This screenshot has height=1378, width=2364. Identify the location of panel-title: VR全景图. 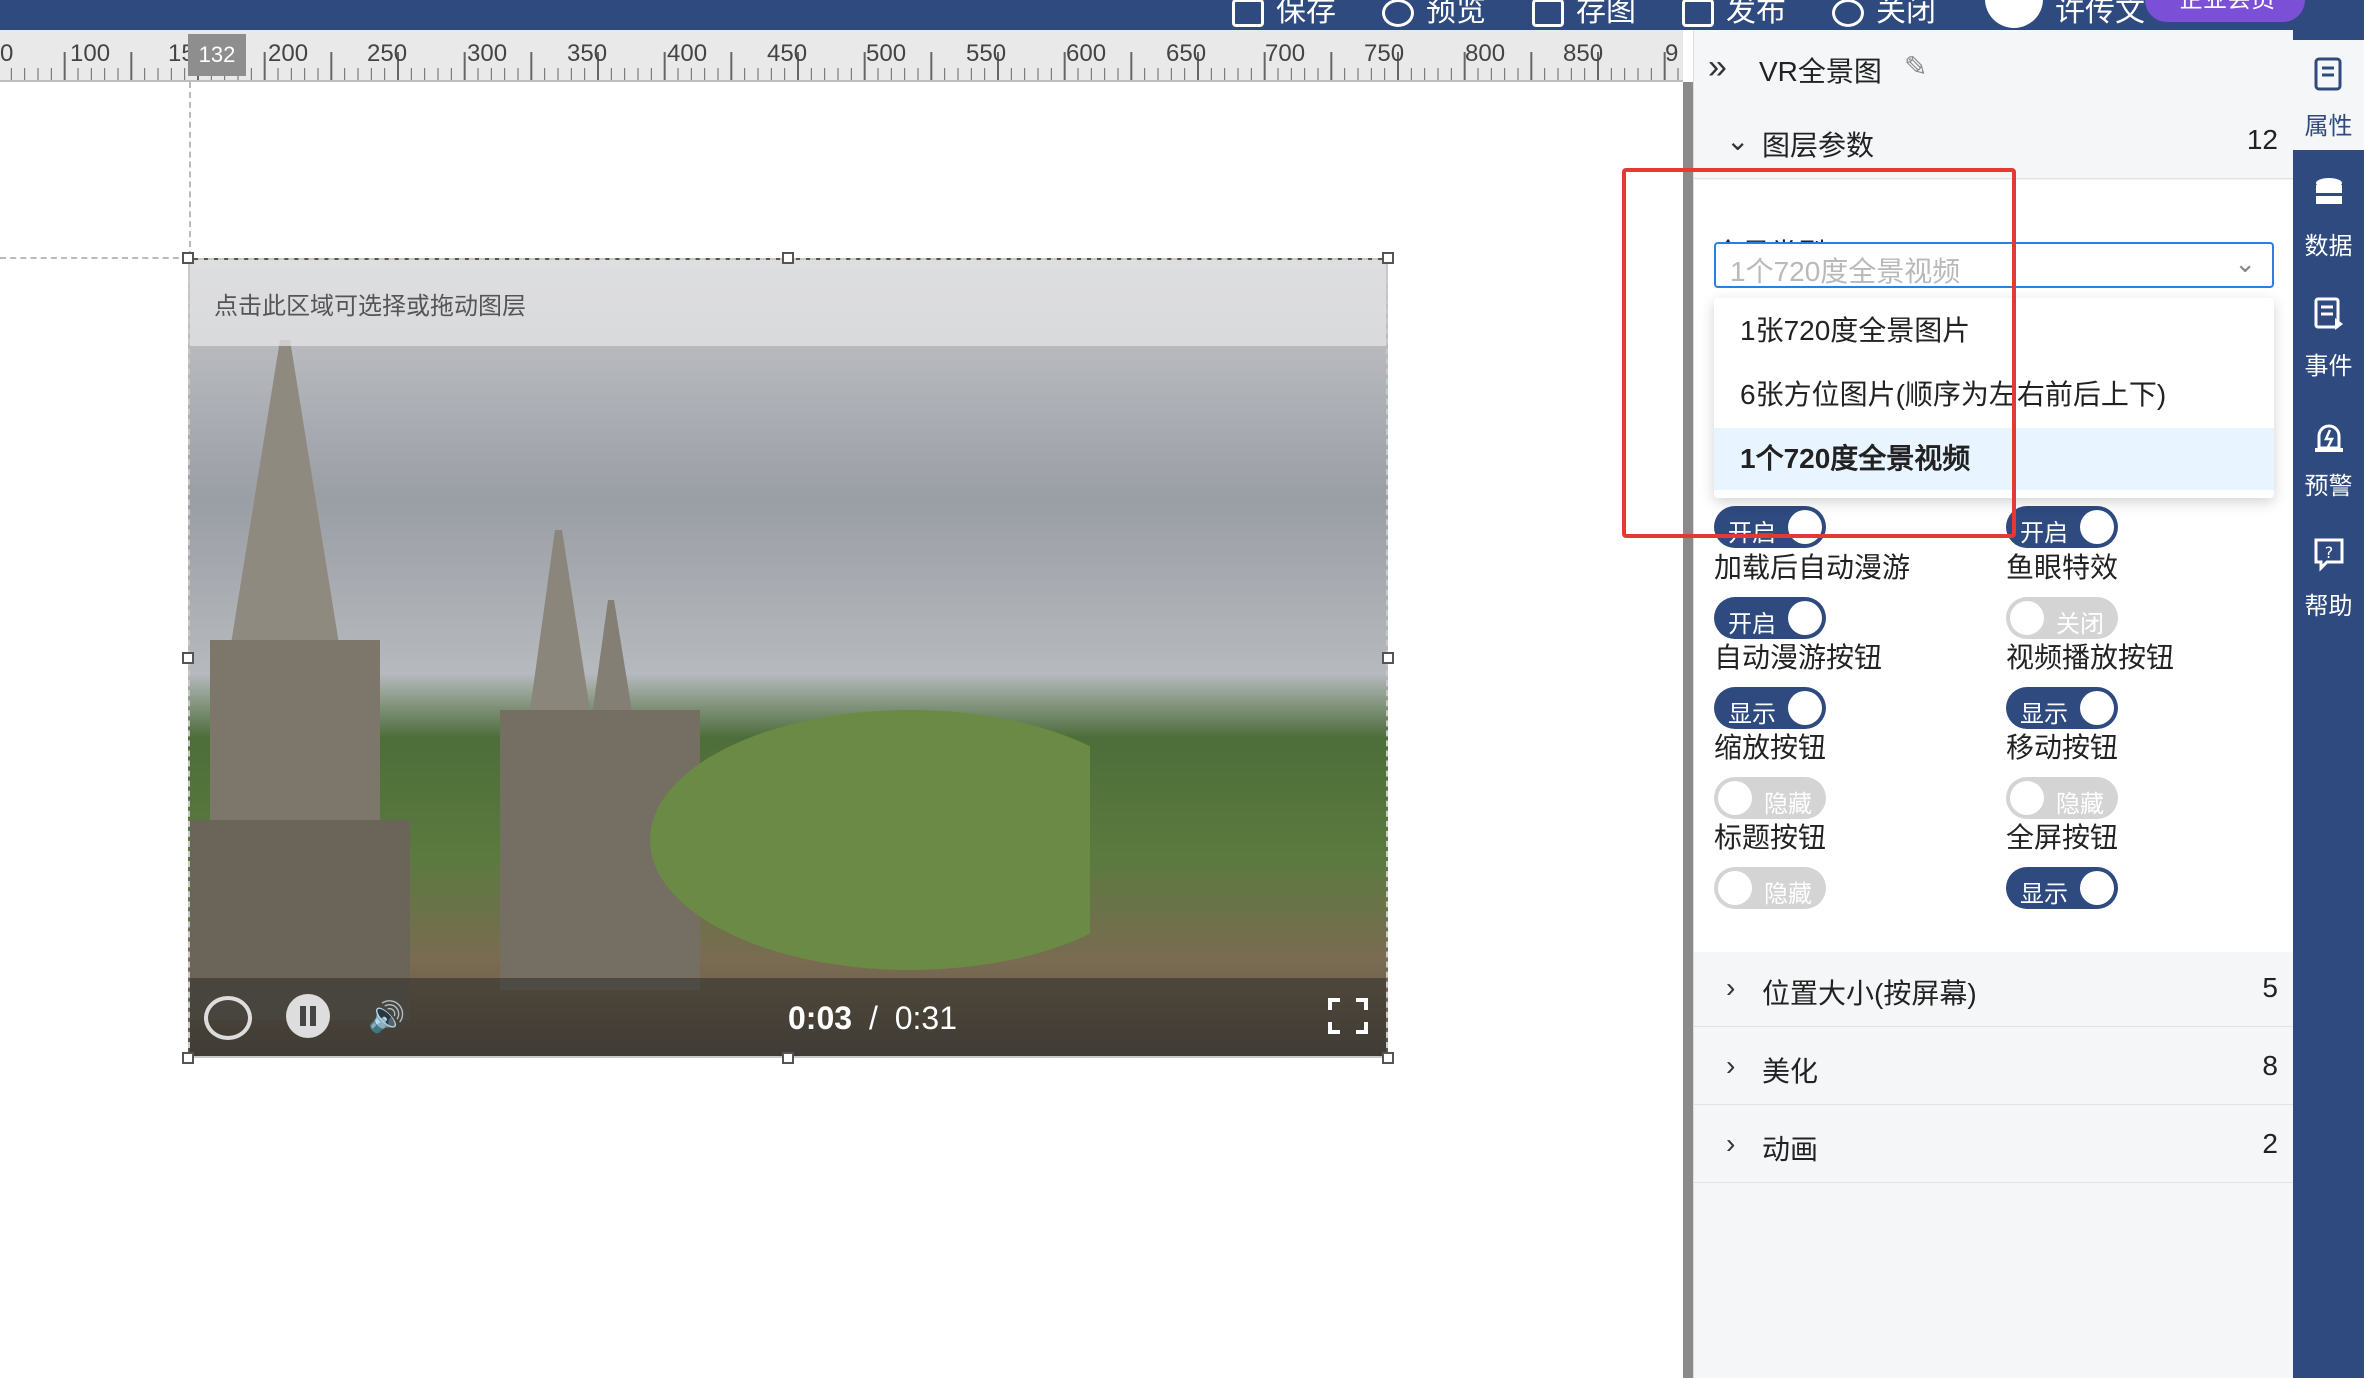
(1820, 71).